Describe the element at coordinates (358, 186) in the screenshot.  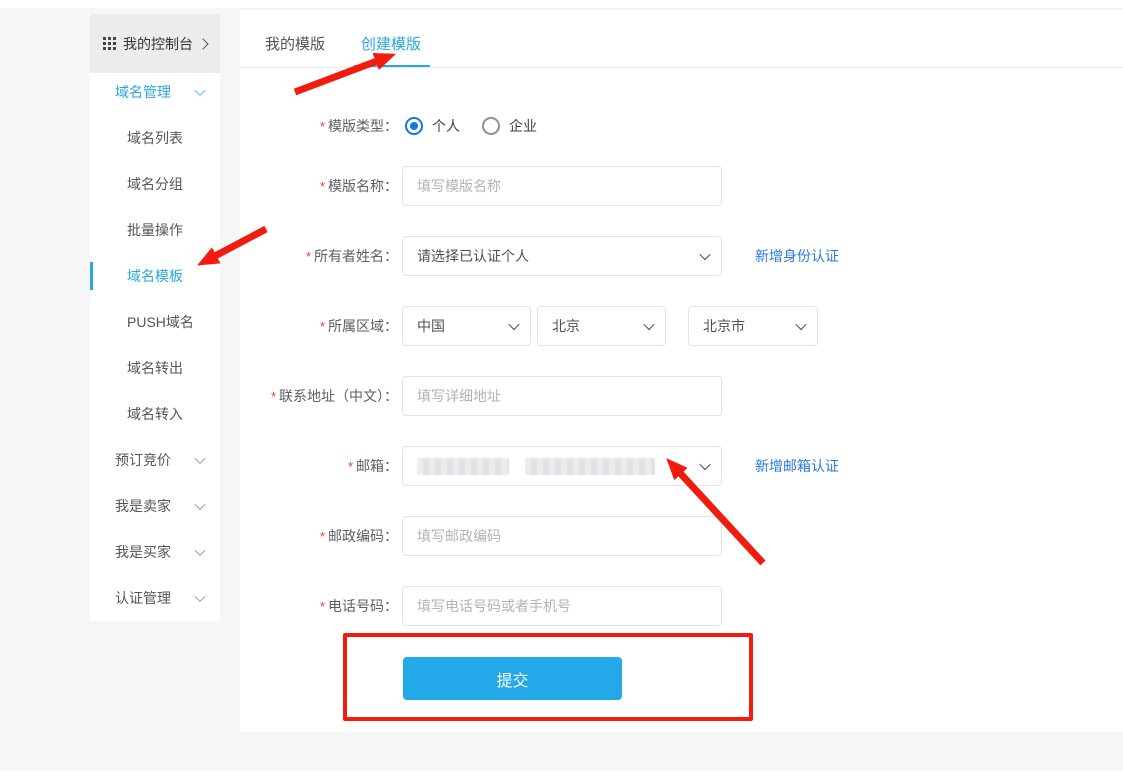
I see `field-label: * 模版名称：` at that location.